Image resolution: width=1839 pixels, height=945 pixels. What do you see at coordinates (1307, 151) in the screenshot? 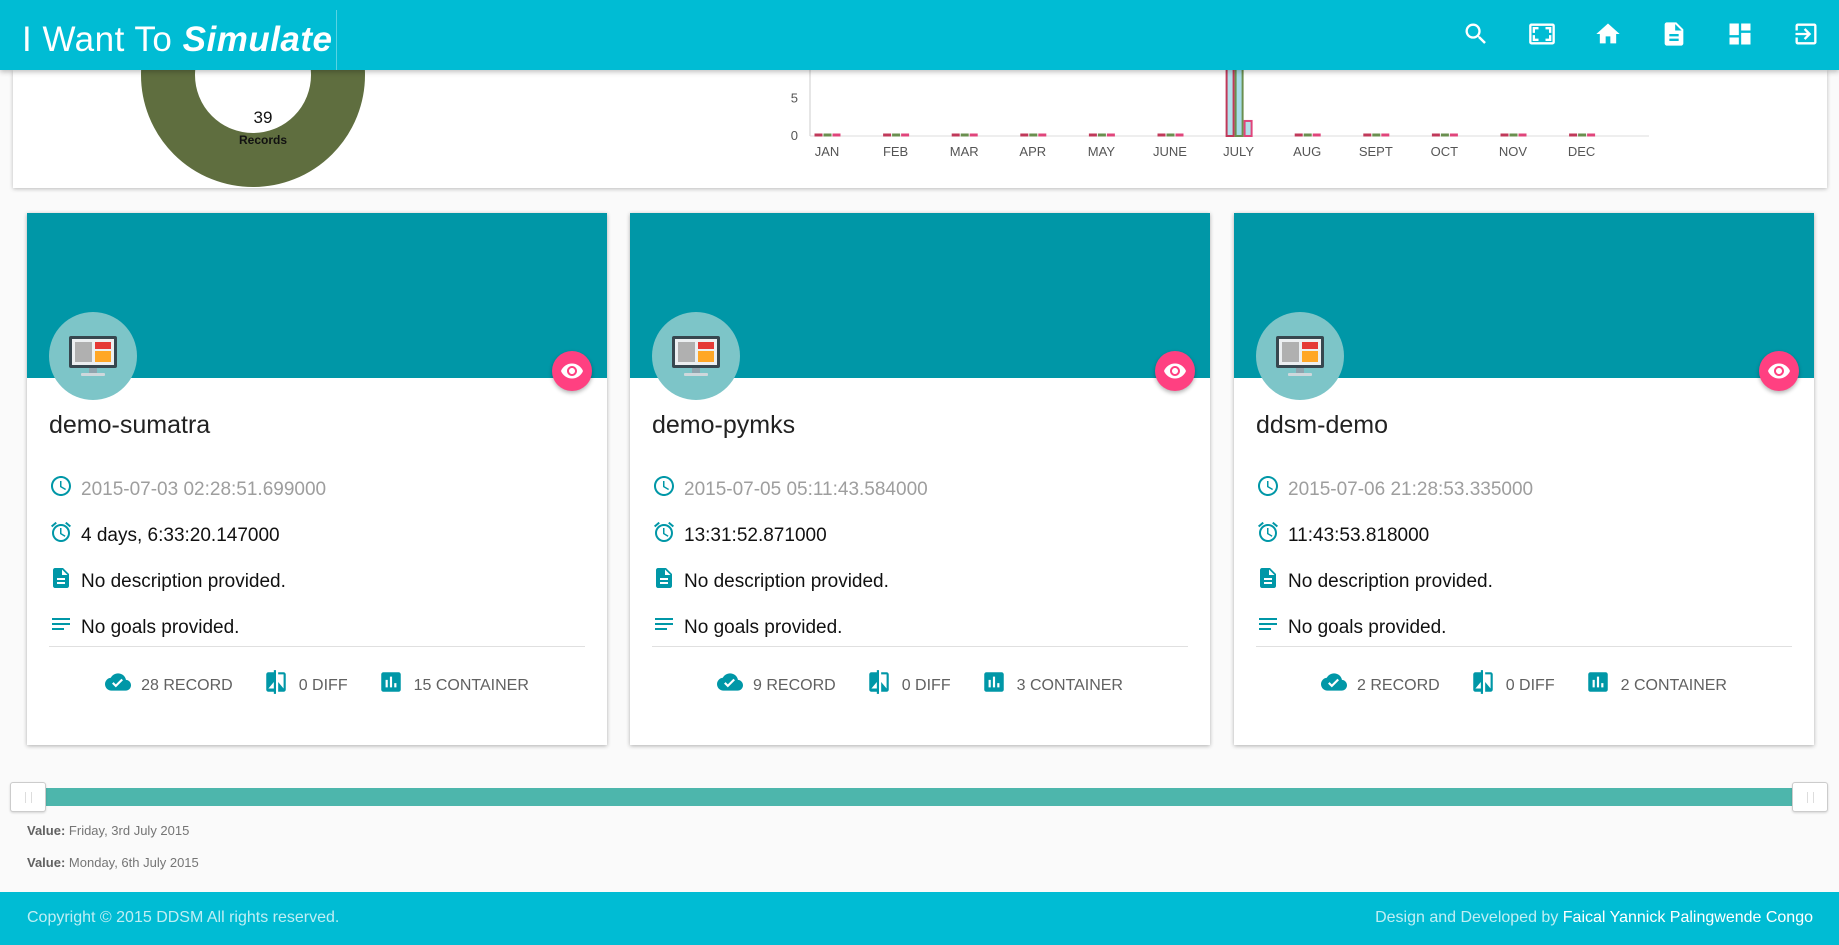
I see `x-tick-label: AUG` at bounding box center [1307, 151].